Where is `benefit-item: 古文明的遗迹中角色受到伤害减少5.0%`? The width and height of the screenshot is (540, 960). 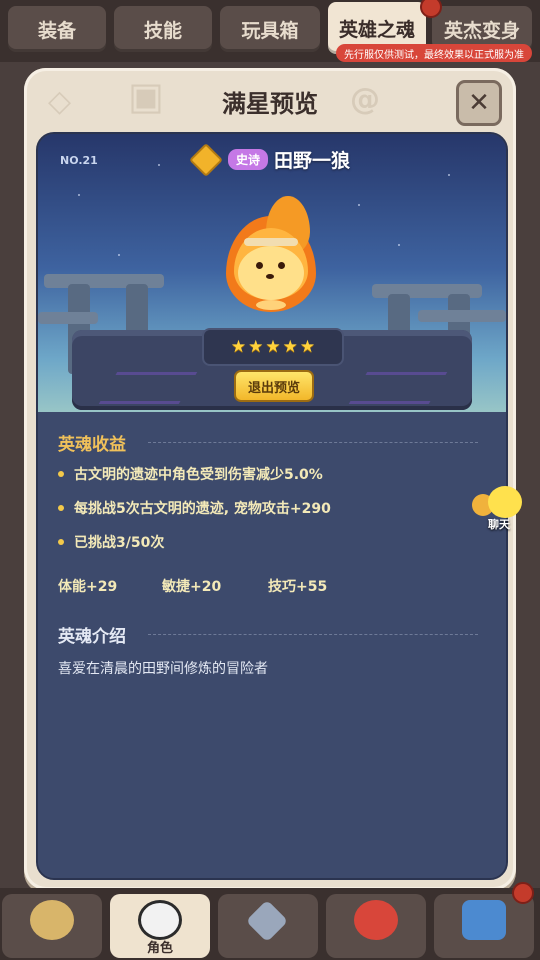 benefit-item: 古文明的遗迹中角色受到伤害减少5.0% is located at coordinates (190, 474).